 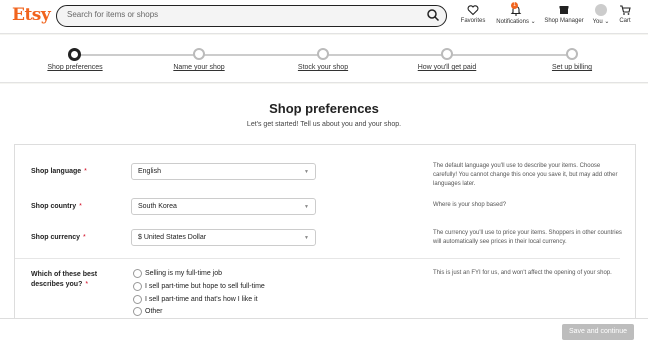 I want to click on footer-bar: Save and continue, so click(x=324, y=332).